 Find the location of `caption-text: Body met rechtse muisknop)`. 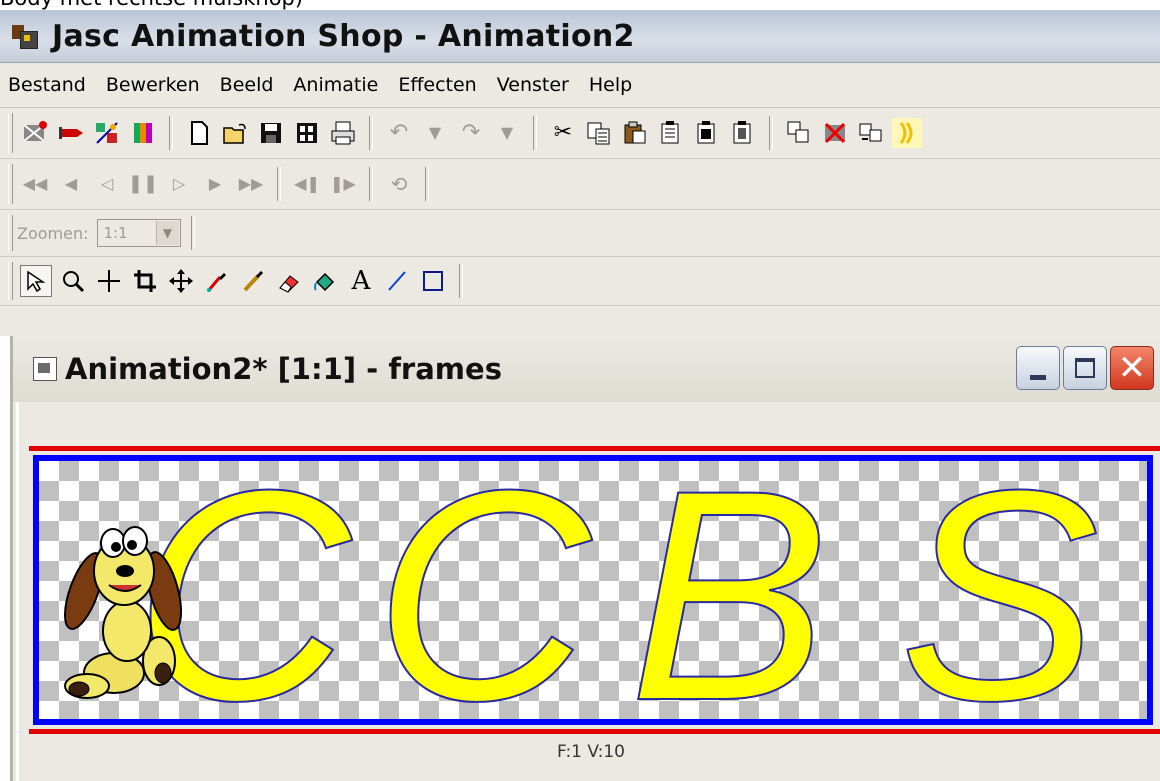

caption-text: Body met rechtse muisknop) is located at coordinates (580, 5).